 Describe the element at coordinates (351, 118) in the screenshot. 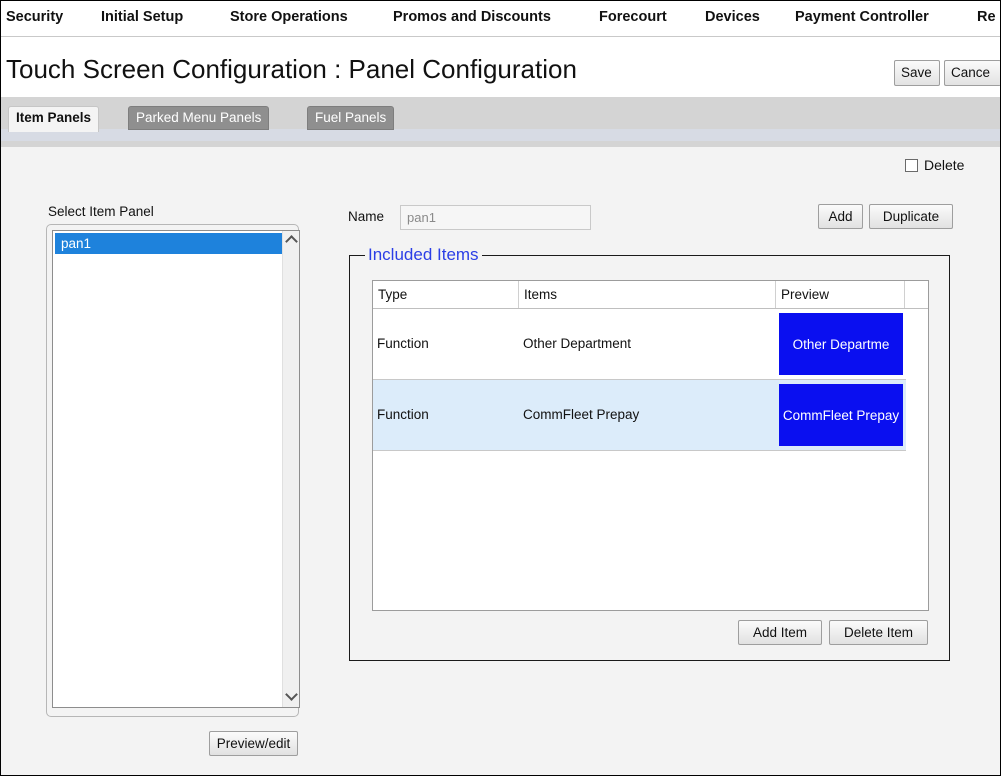

I see `tab-fuel-panels: Fuel Panels` at that location.